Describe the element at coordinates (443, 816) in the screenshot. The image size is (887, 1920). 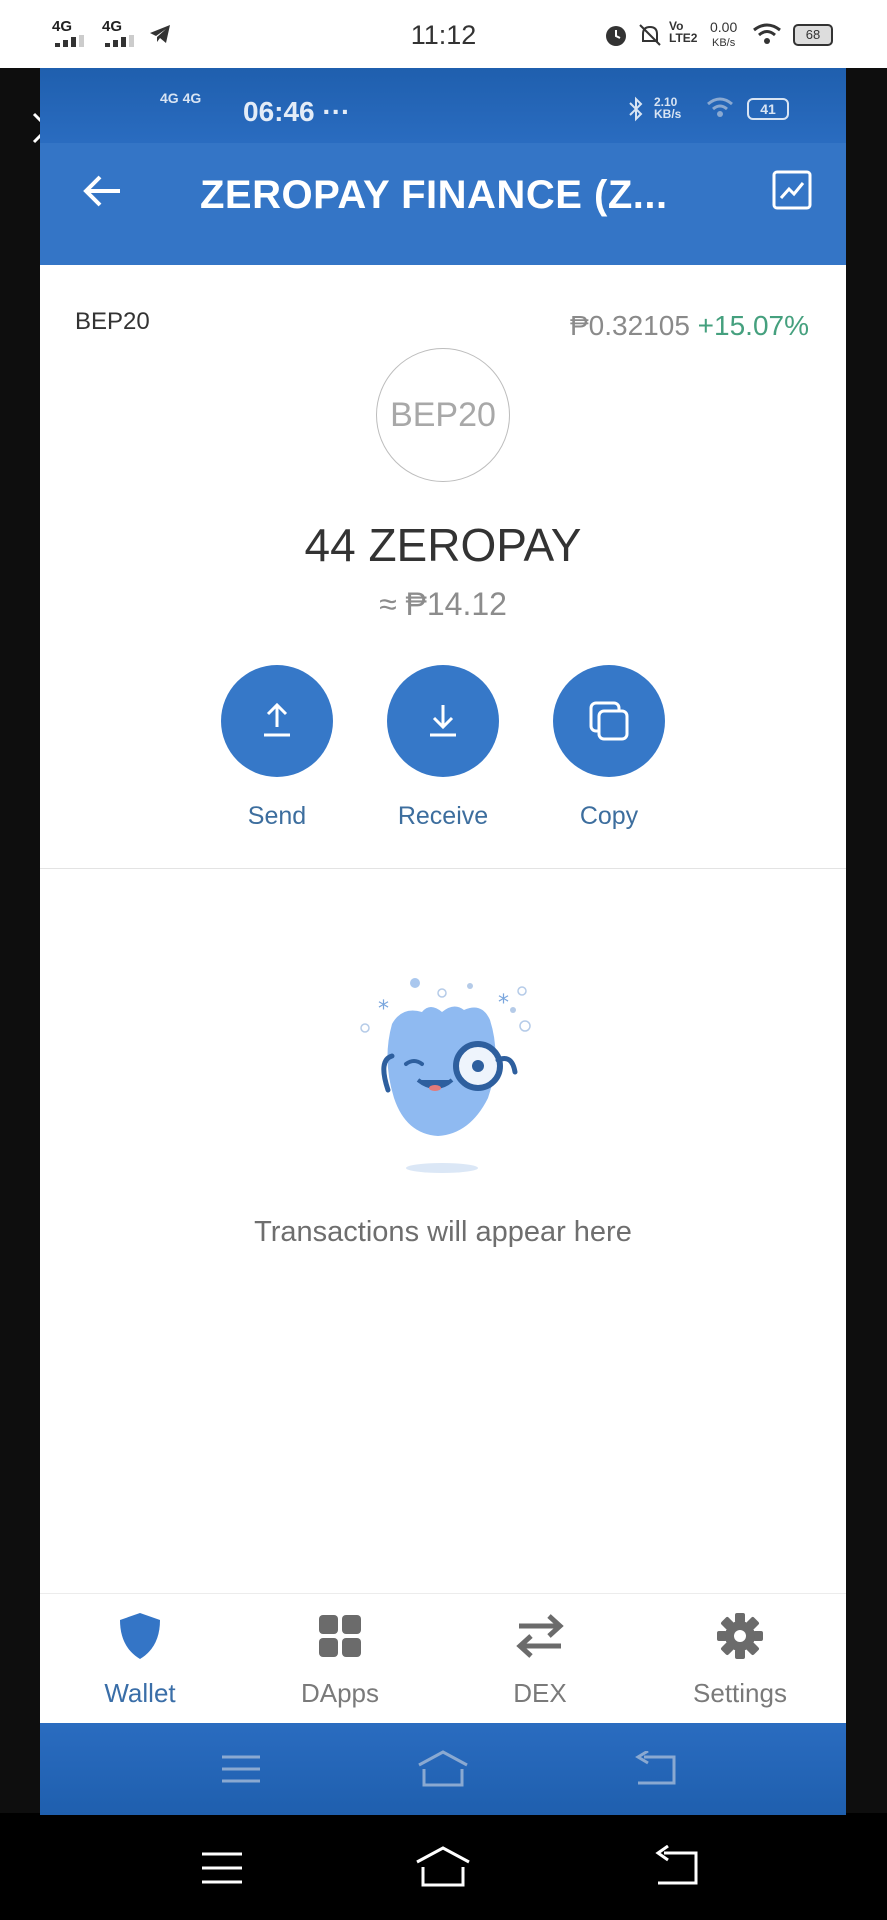
I see `receive-label: Receive` at that location.